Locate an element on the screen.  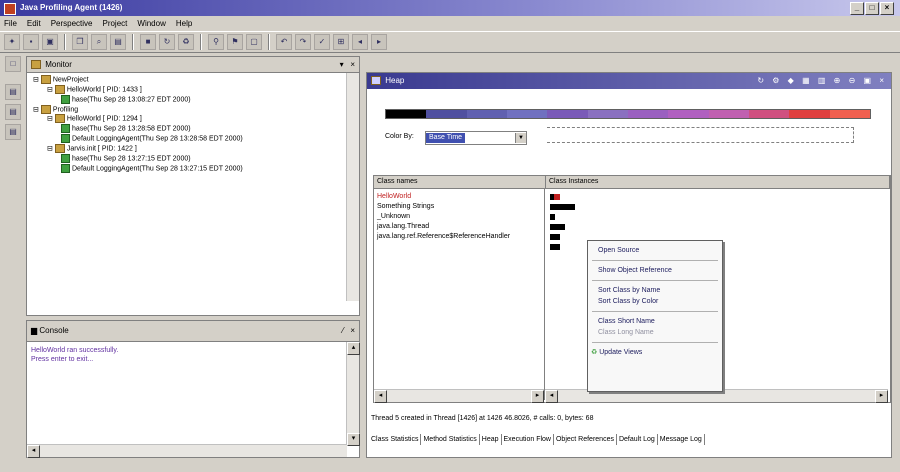
menu-project: Project is located at coordinates (114, 23).